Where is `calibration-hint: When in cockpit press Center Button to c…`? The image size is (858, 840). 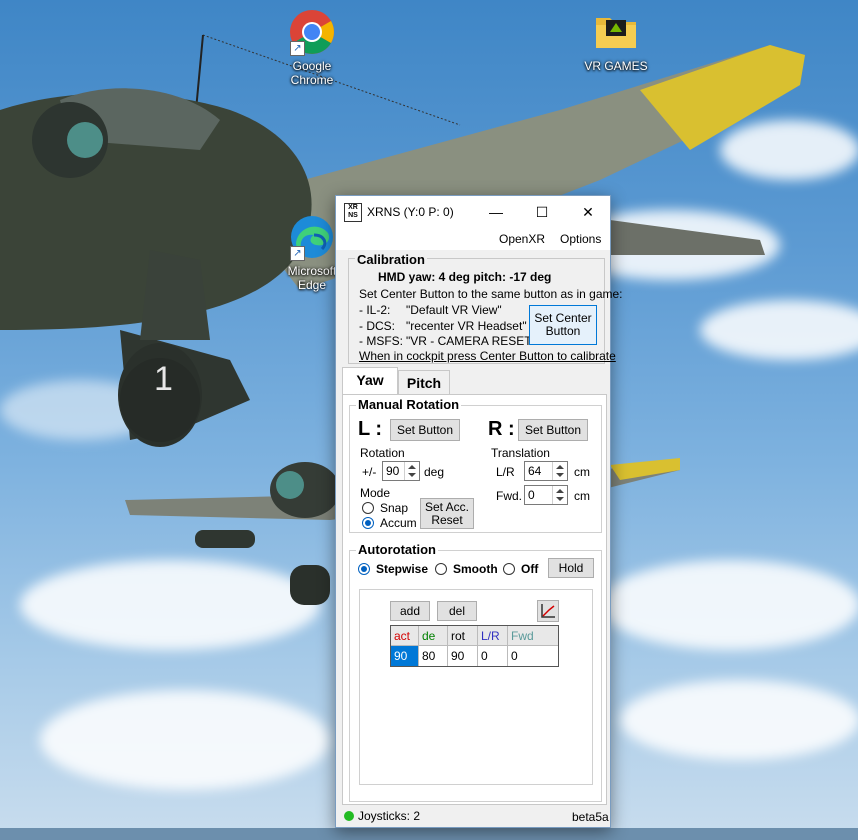 calibration-hint: When in cockpit press Center Button to c… is located at coordinates (487, 356).